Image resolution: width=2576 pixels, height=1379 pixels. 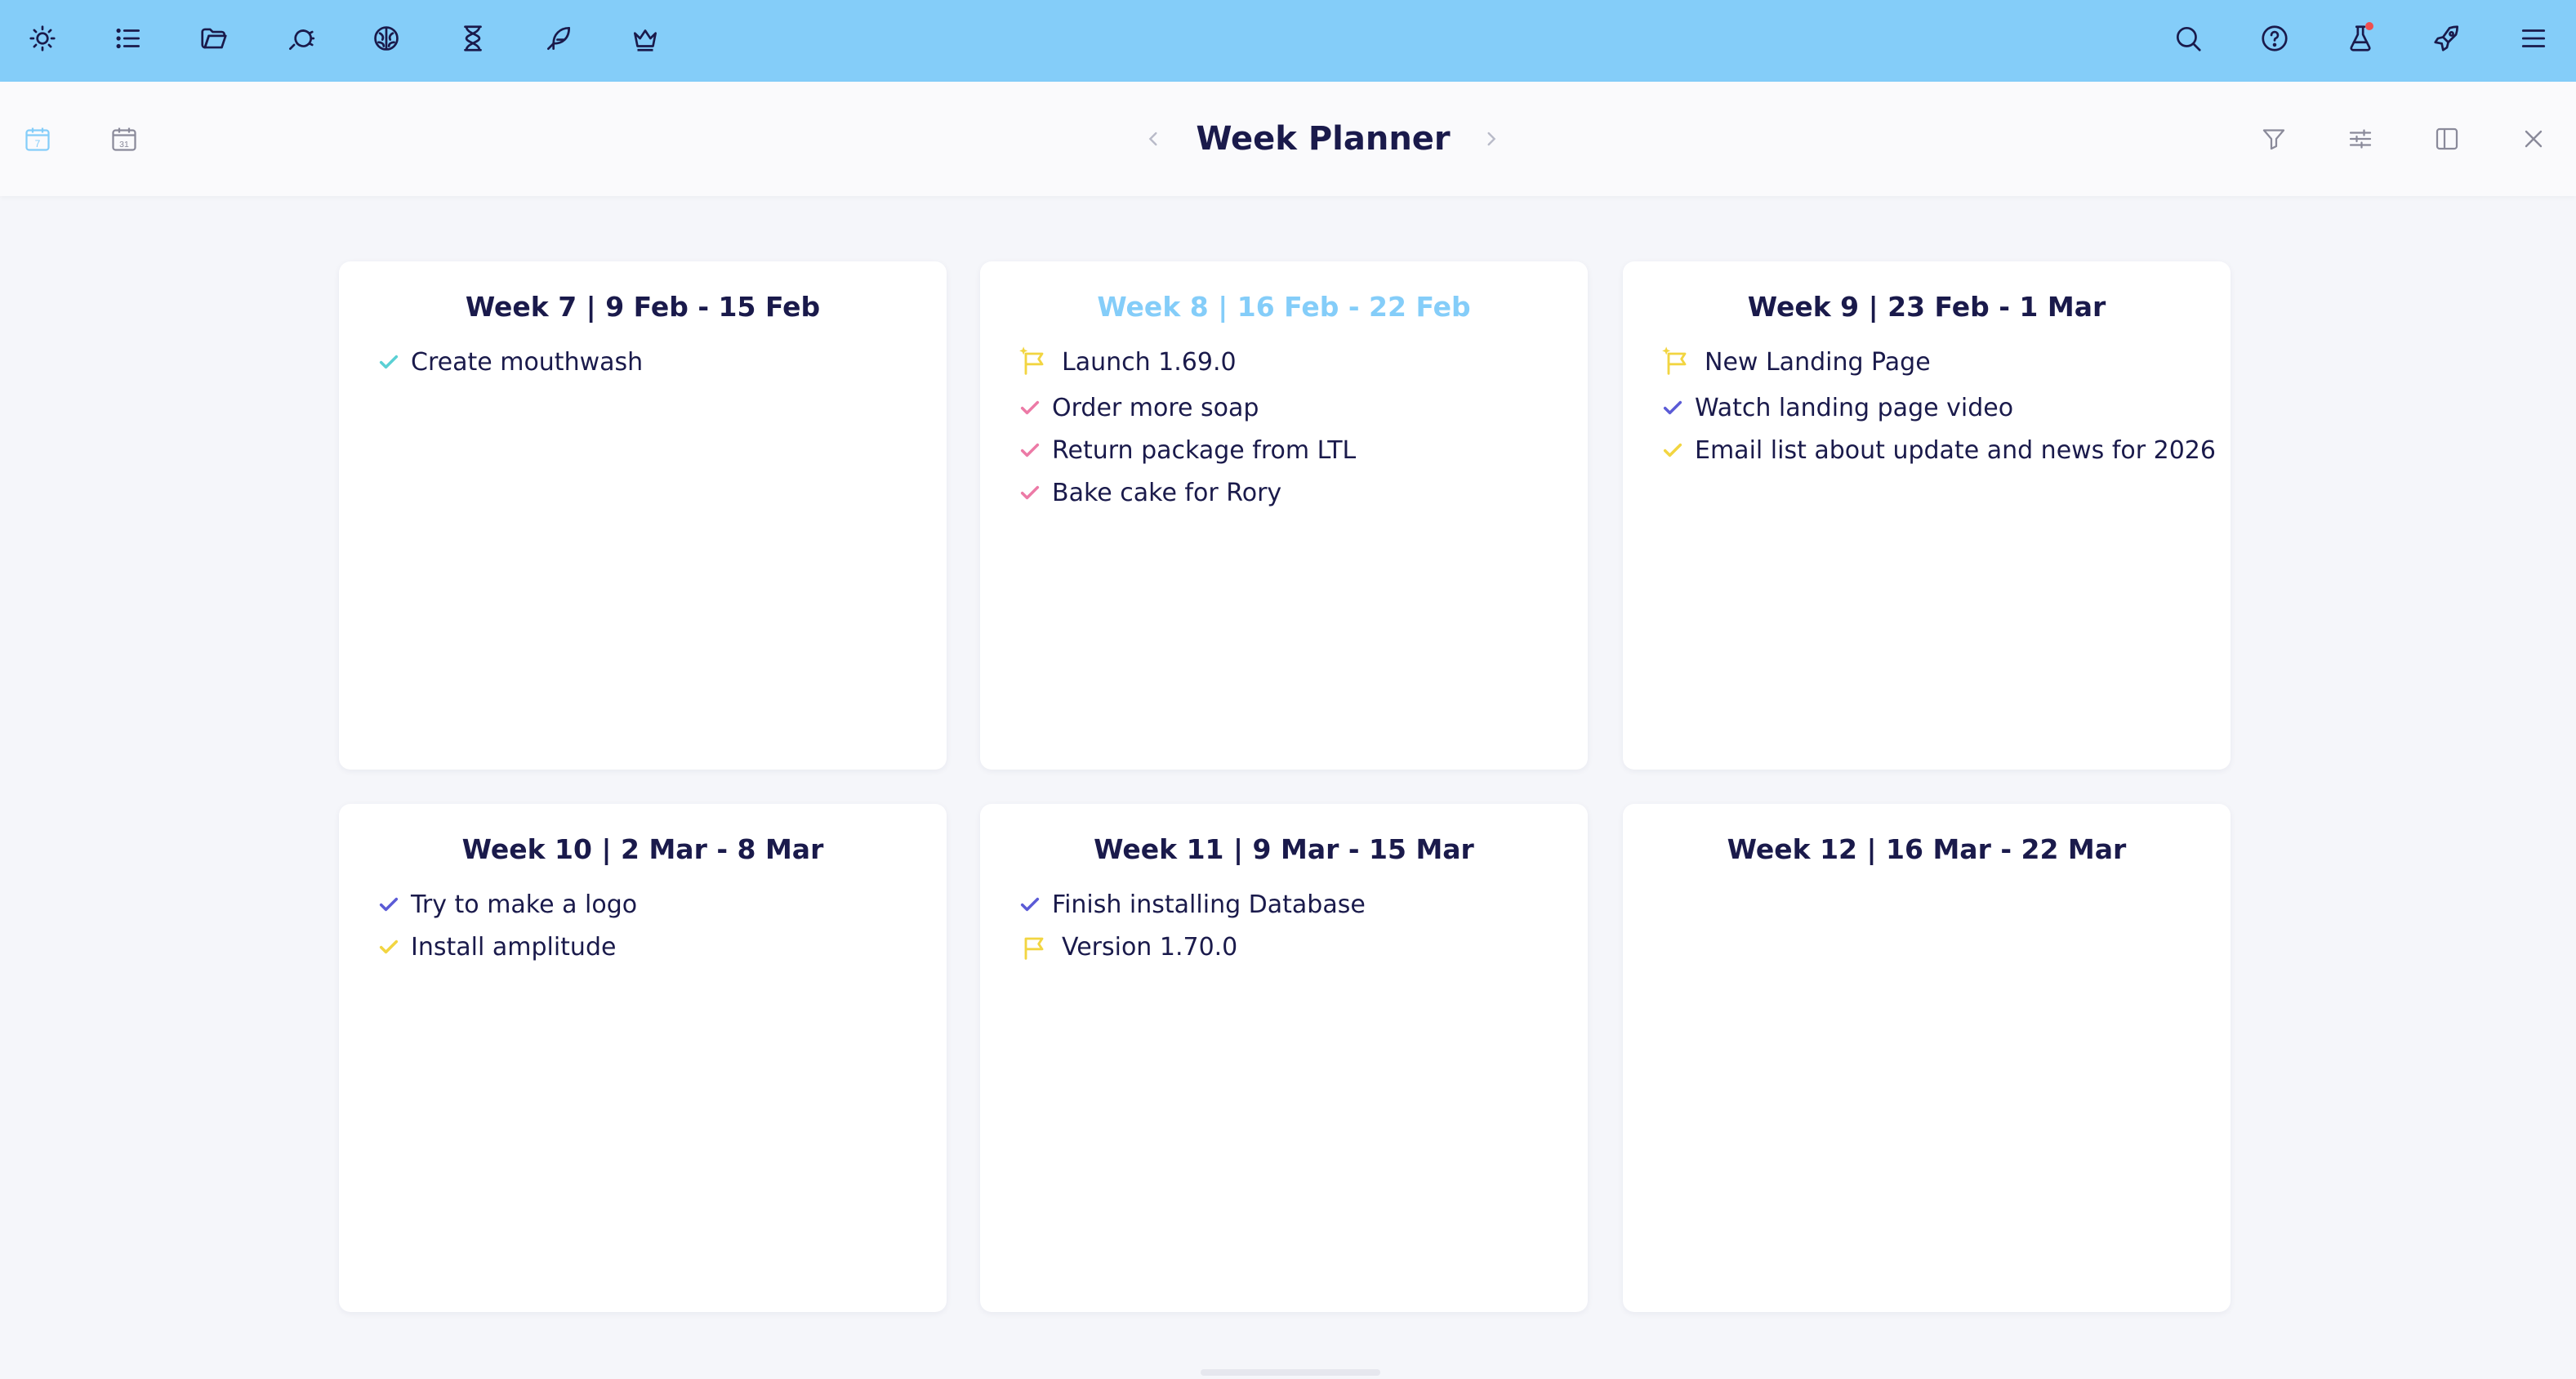 What do you see at coordinates (386, 38) in the screenshot?
I see `brain-icon` at bounding box center [386, 38].